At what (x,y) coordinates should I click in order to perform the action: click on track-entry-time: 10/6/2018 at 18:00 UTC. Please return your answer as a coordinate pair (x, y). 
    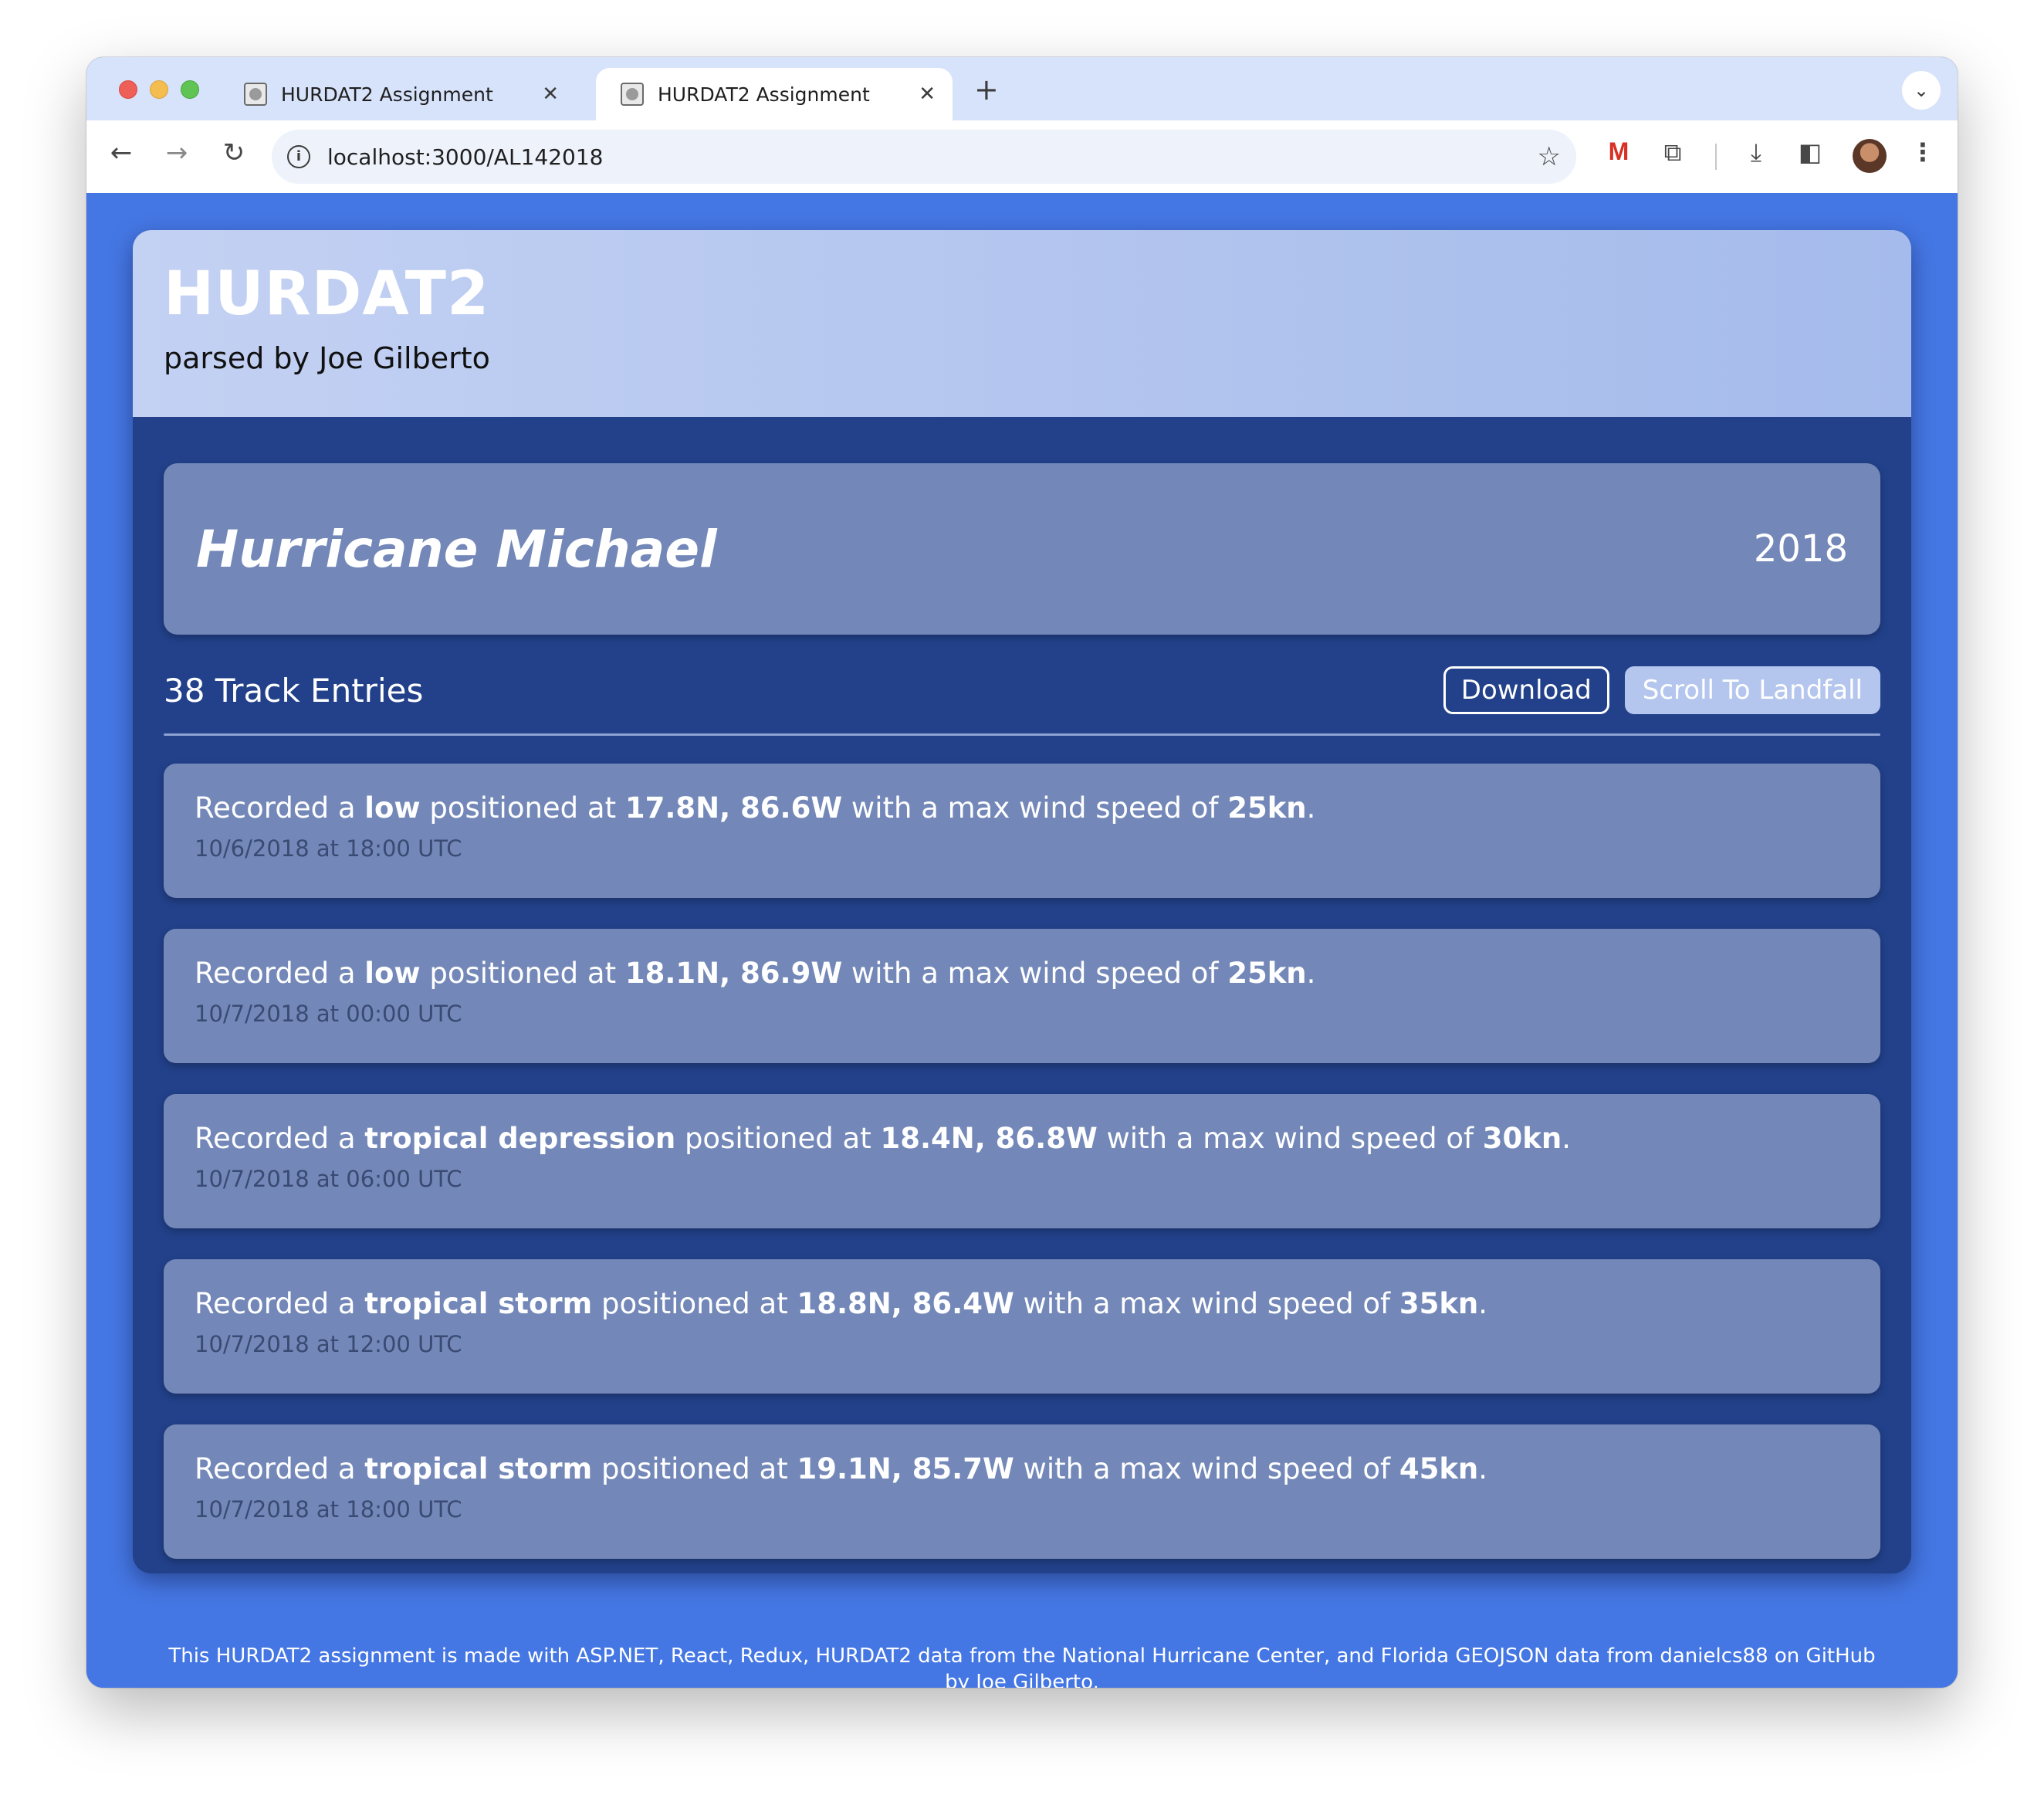
    Looking at the image, I should click on (328, 849).